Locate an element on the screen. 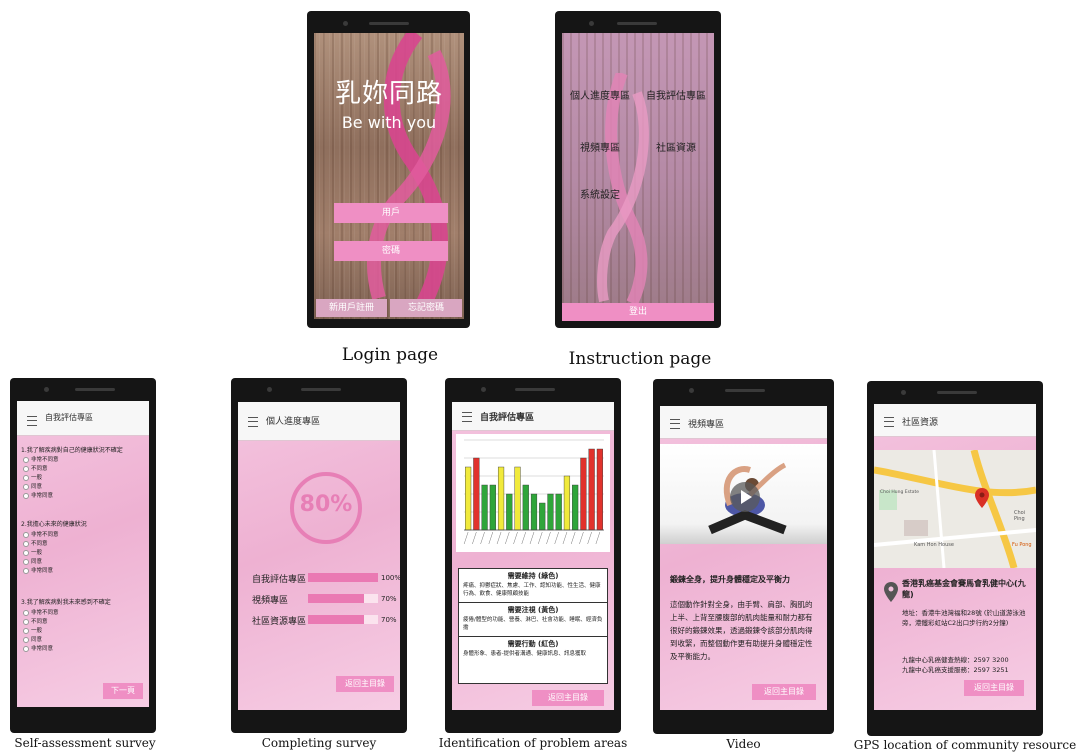 The width and height of the screenshot is (1089, 752). map-pin-icon is located at coordinates (982, 498).